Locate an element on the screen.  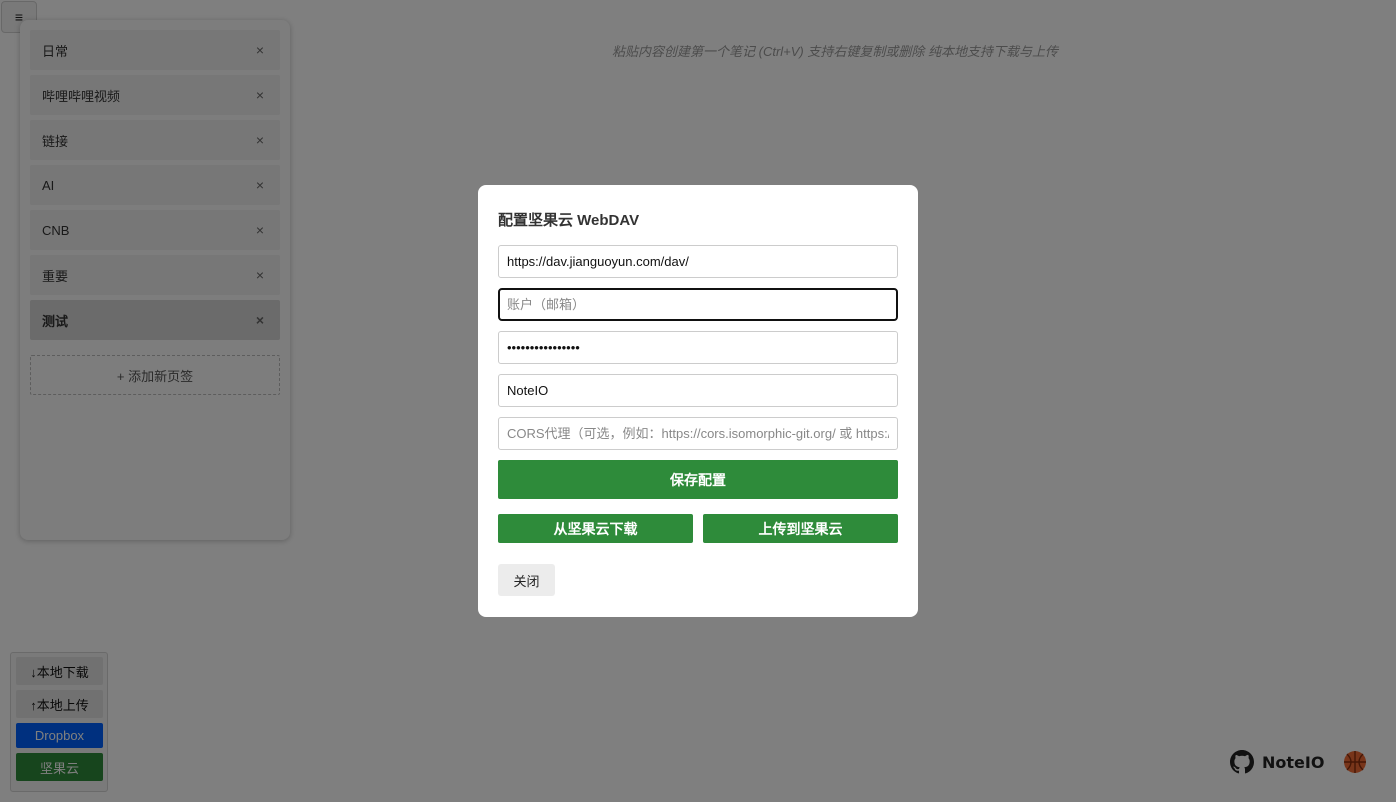
folder-name-field is located at coordinates (698, 390).